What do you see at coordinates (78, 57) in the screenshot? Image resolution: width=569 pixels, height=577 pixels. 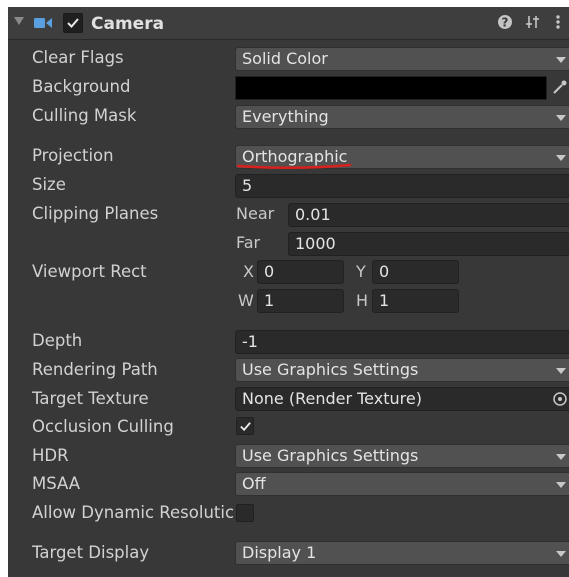 I see `clear-flags-label: Clear Flags` at bounding box center [78, 57].